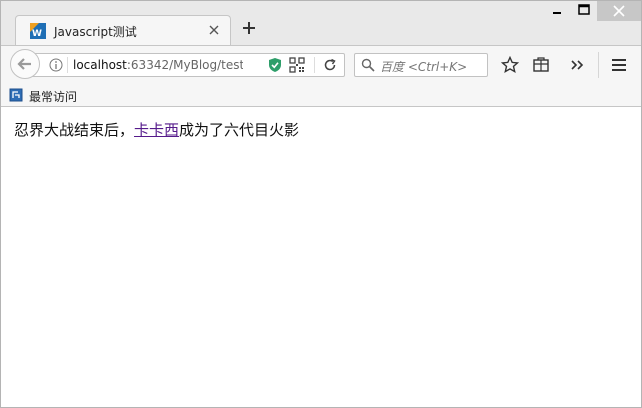  I want to click on content-paragraph: 忍界大战结束后，卡卡西成为了六代目火影, so click(156, 129).